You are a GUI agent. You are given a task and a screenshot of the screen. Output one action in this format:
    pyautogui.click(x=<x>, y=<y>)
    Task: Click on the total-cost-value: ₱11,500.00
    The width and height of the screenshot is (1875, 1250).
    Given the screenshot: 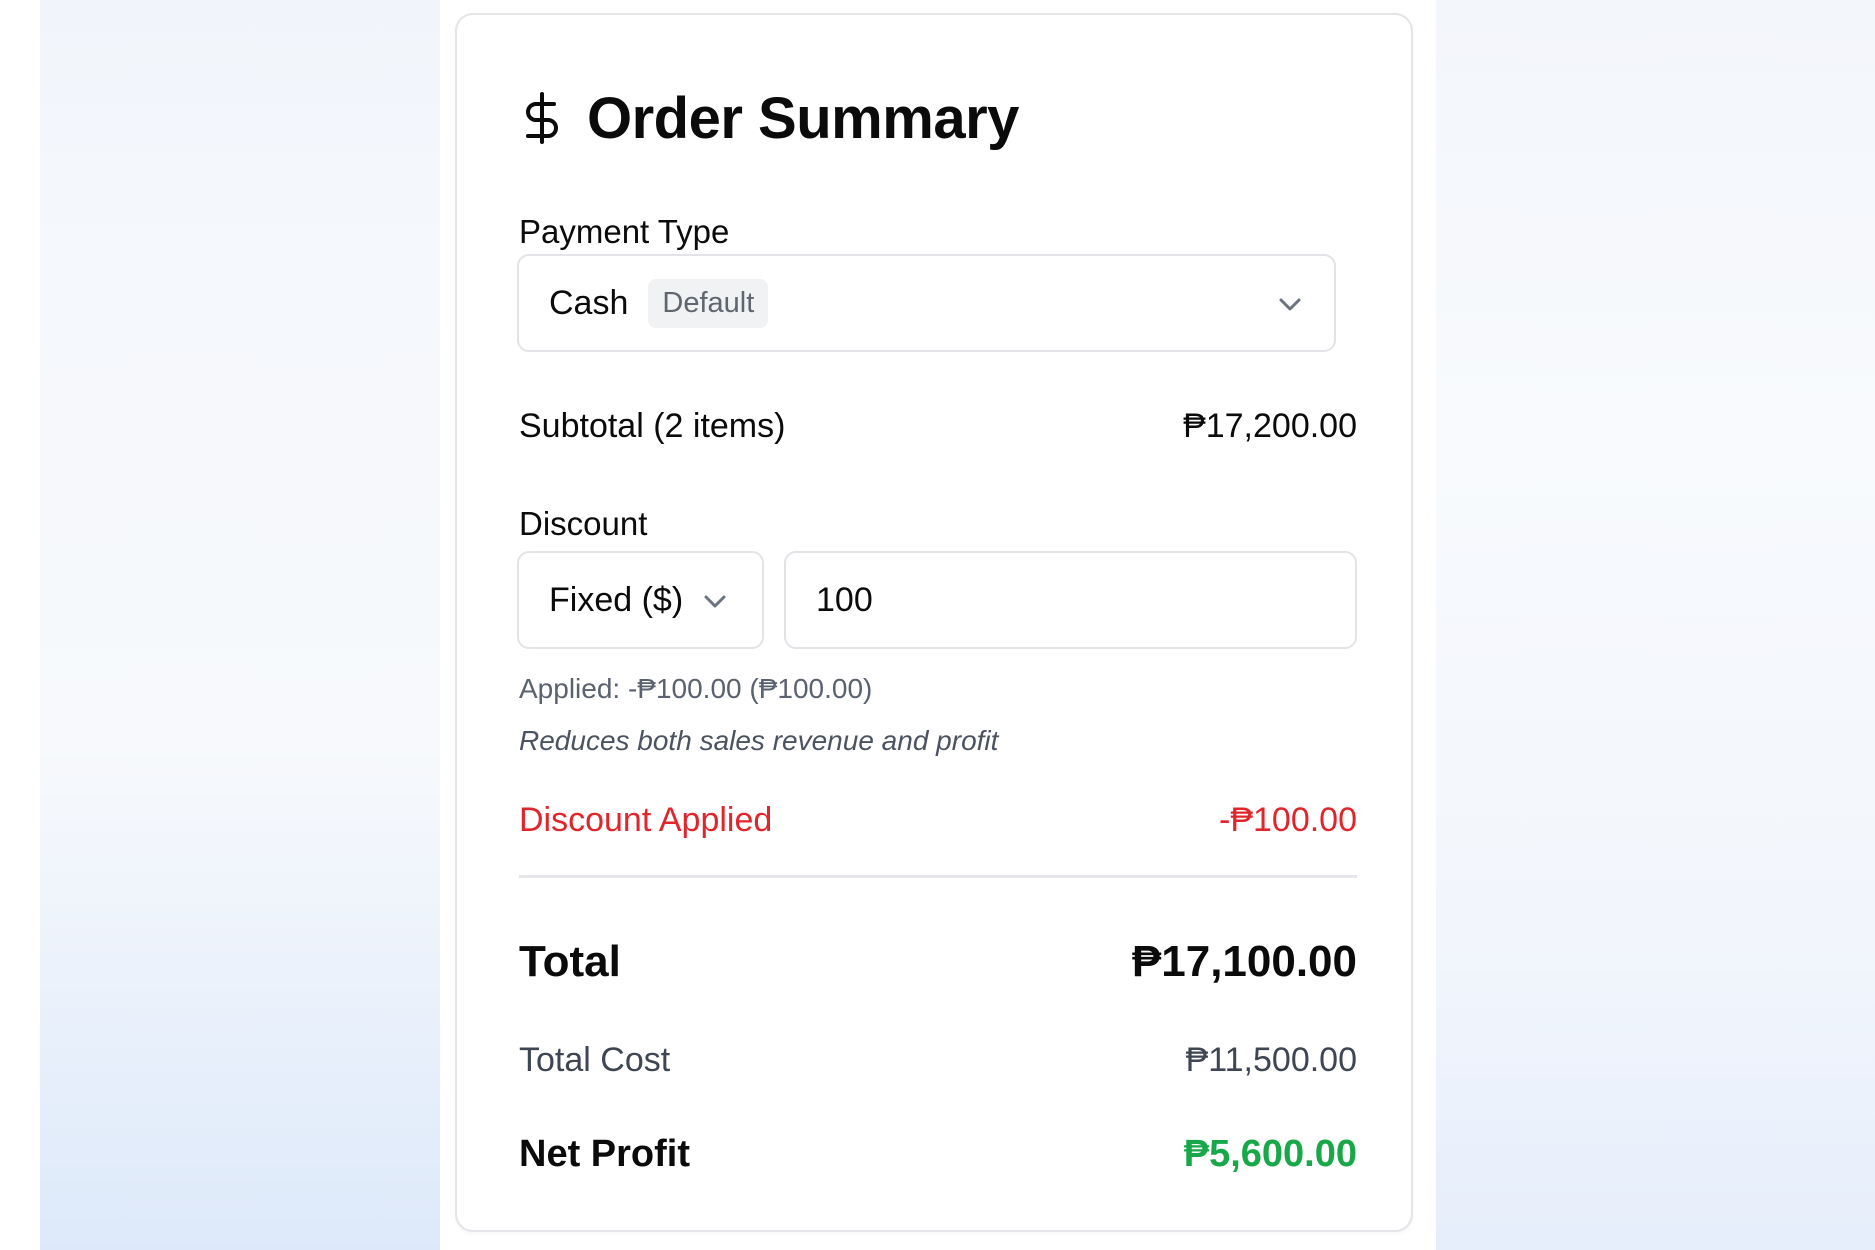 What is the action you would take?
    pyautogui.click(x=1271, y=1060)
    